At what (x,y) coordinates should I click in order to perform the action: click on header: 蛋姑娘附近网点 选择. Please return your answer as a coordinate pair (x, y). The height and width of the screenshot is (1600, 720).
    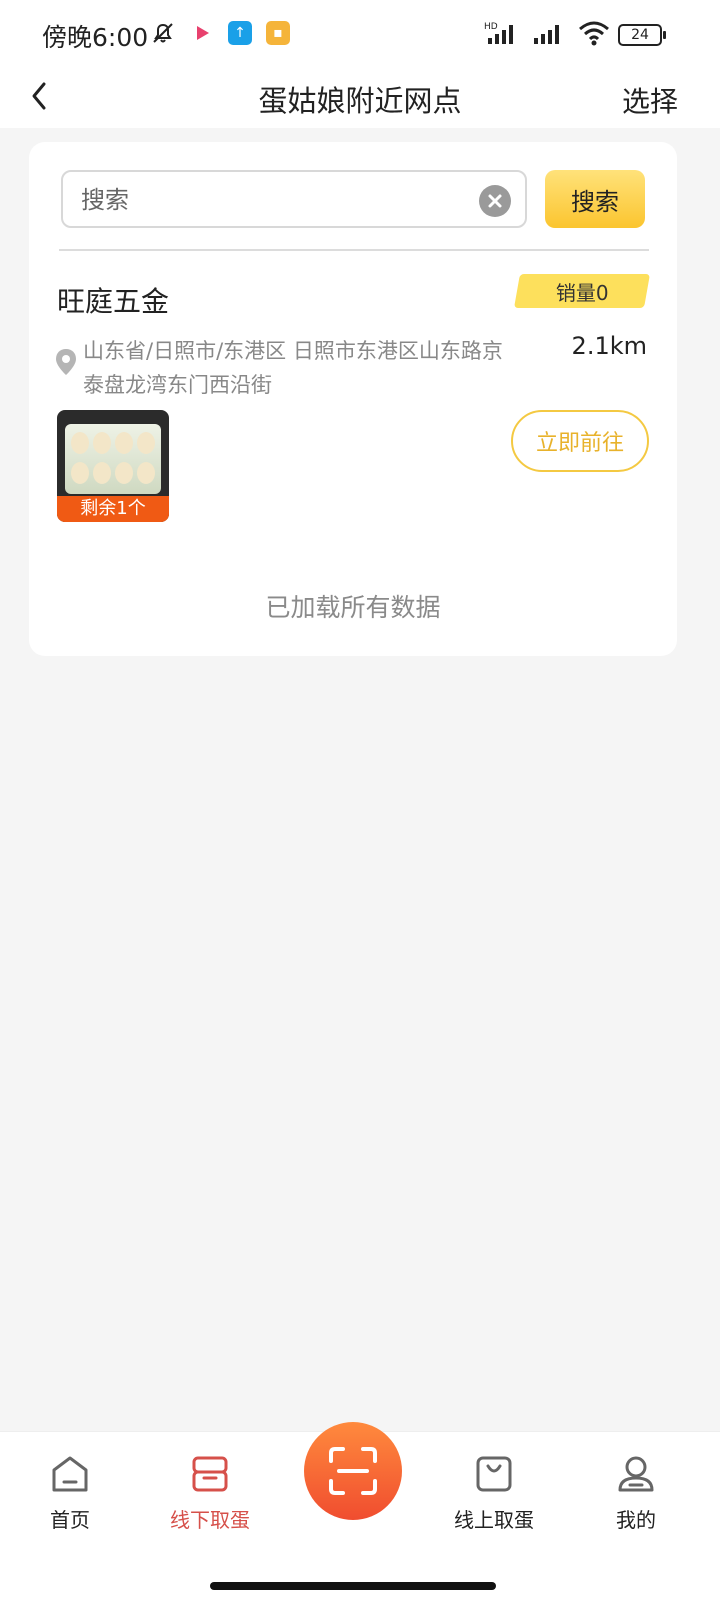
    Looking at the image, I should click on (360, 99).